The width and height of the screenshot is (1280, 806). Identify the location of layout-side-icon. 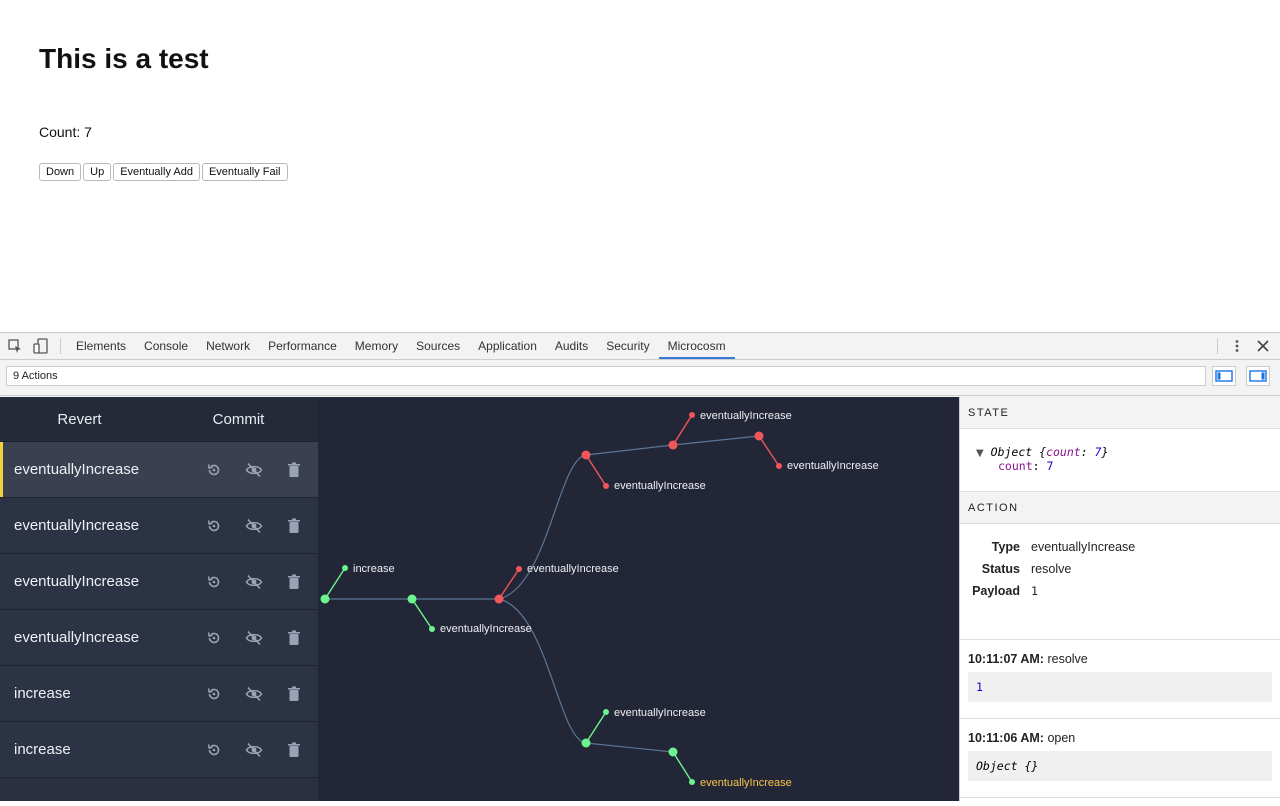
(1258, 376).